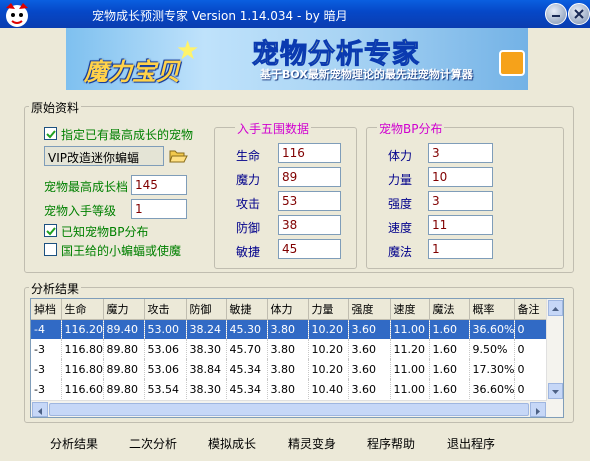 This screenshot has height=461, width=590. I want to click on exit-button: 退出程序, so click(471, 443).